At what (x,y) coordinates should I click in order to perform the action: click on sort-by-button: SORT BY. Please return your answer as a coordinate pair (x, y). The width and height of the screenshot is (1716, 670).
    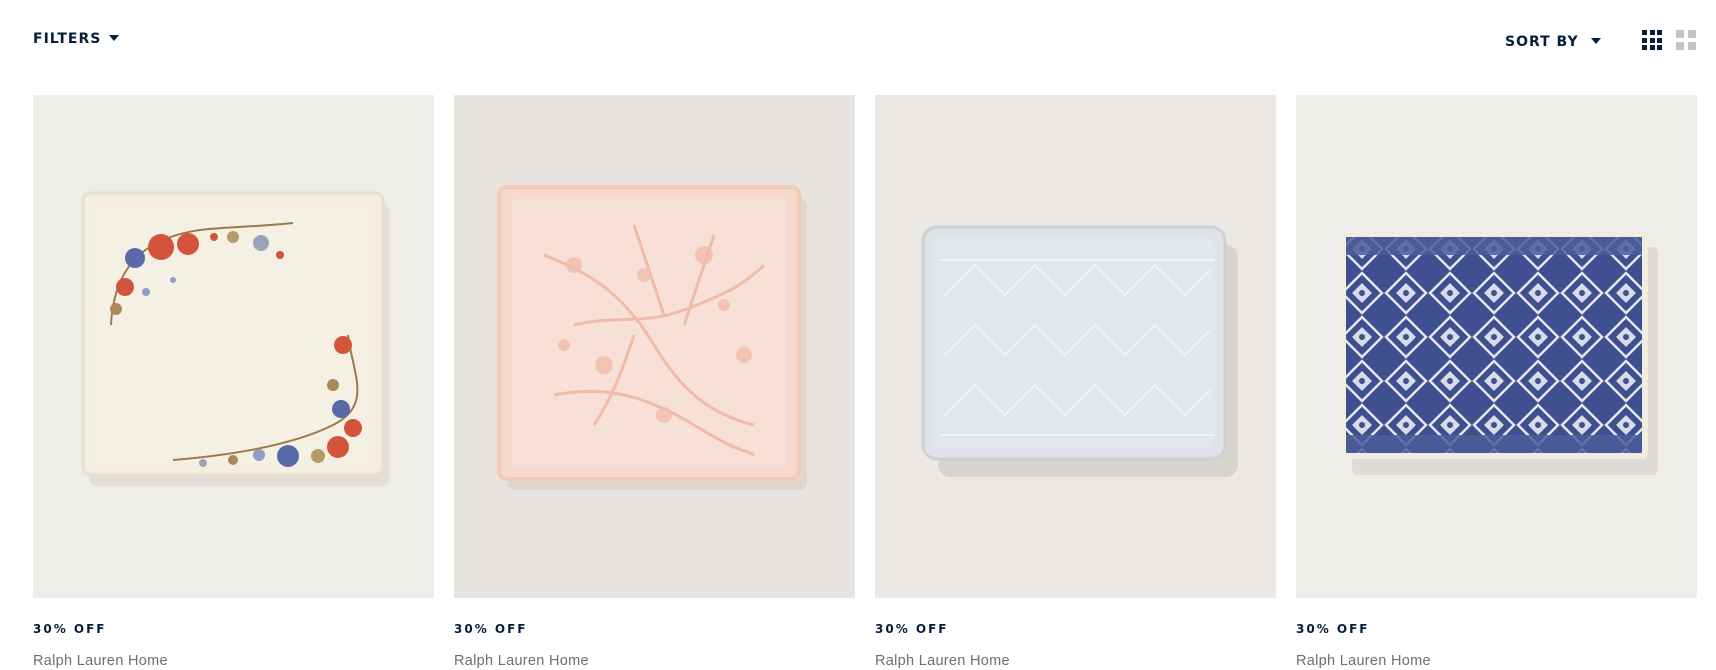
    Looking at the image, I should click on (1553, 42).